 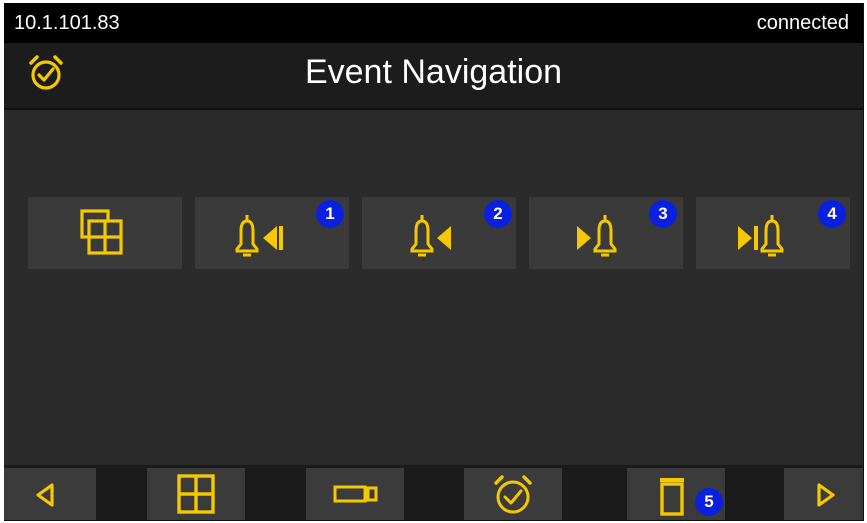 I want to click on arrow-left-icon, so click(x=45, y=495).